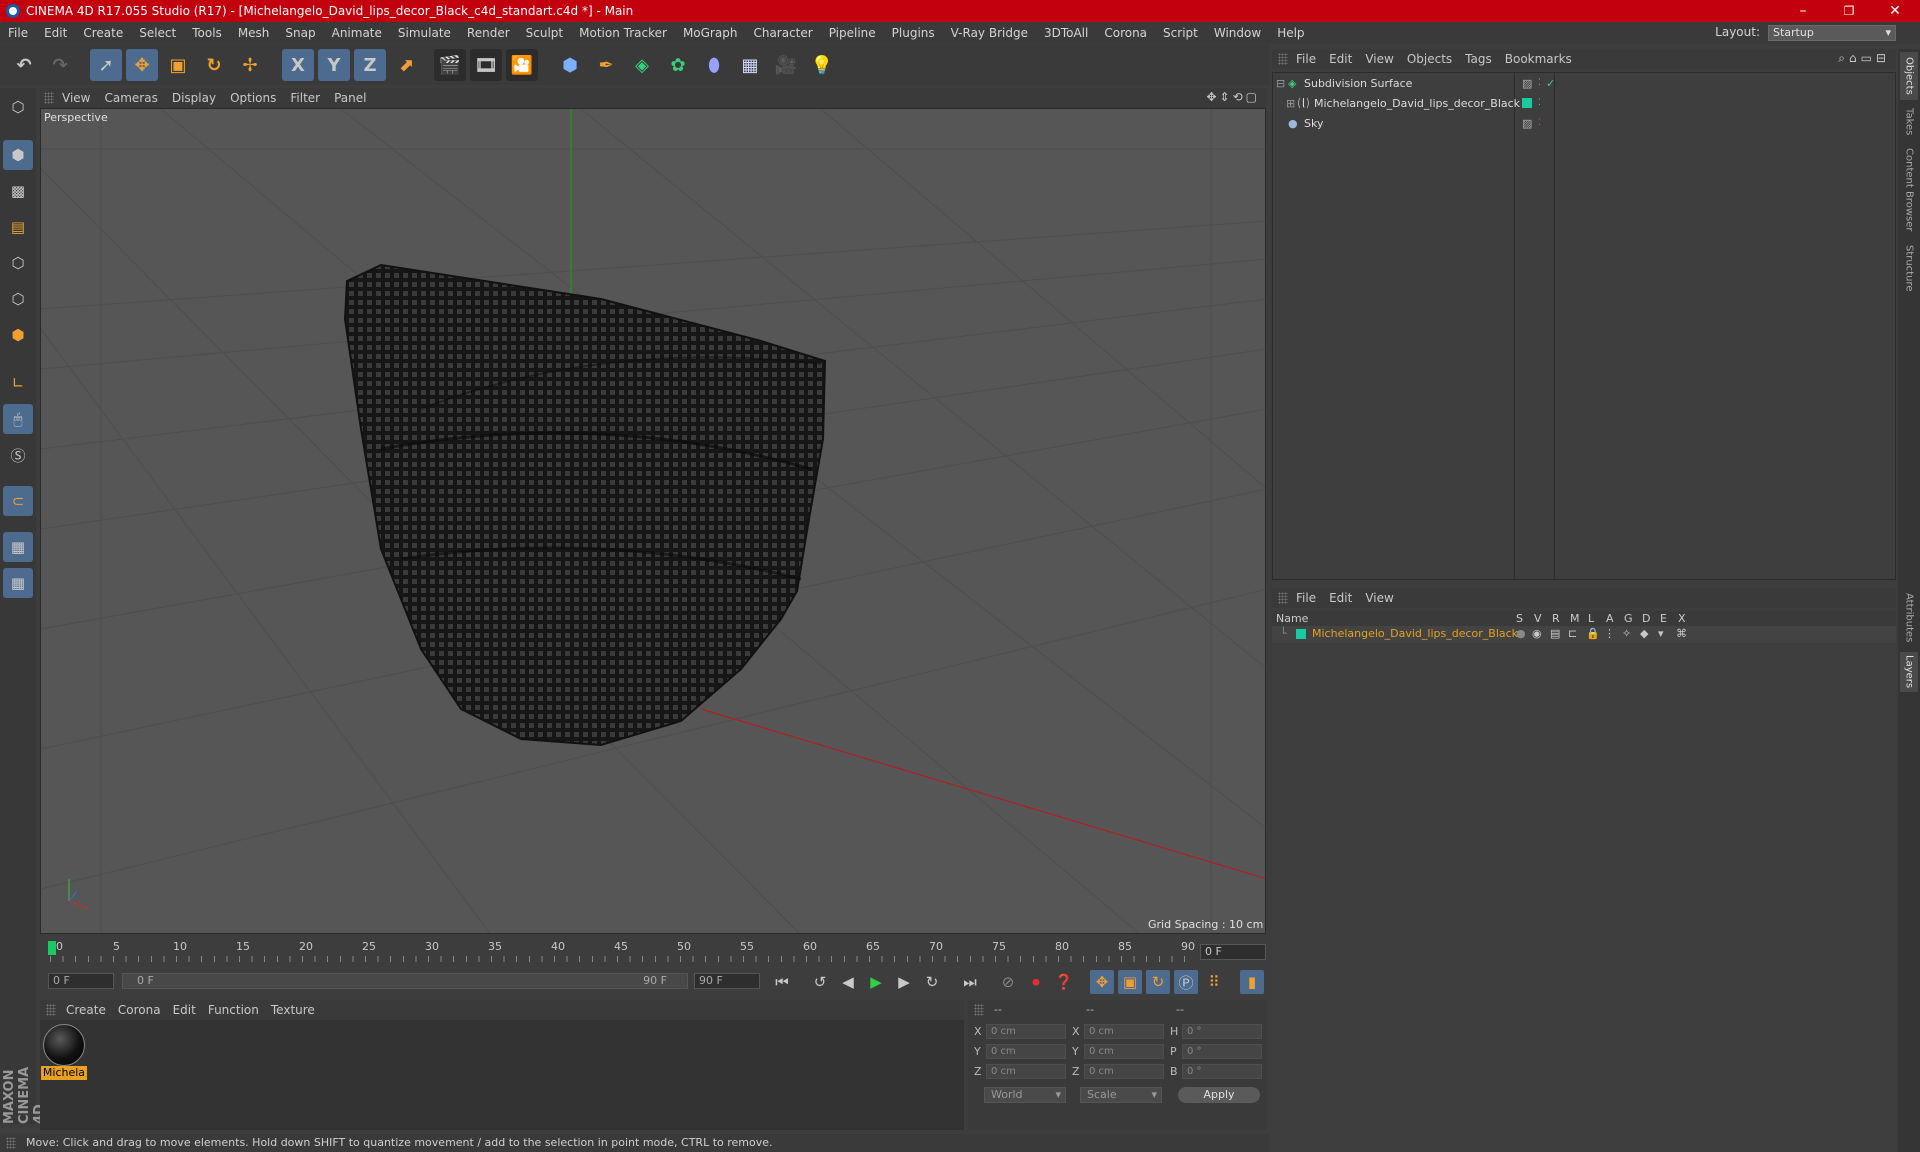  I want to click on menu-mograph: MoGraph, so click(710, 33).